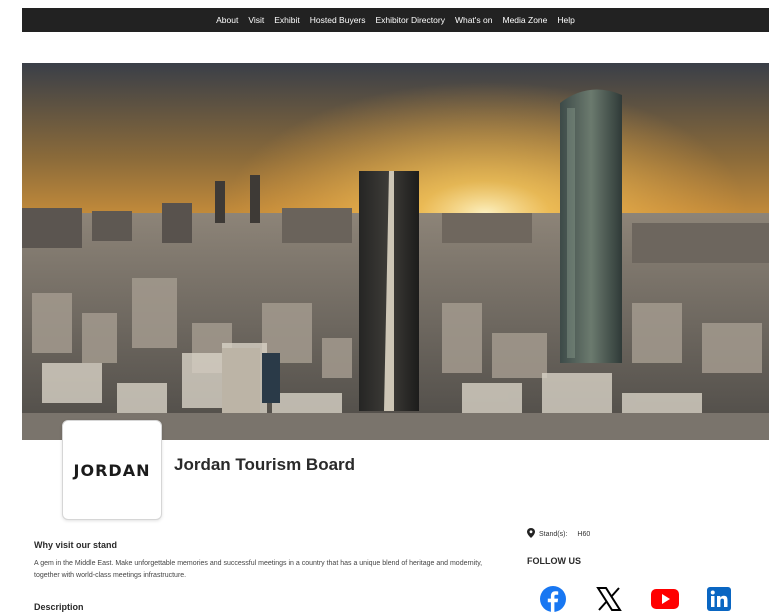 The height and width of the screenshot is (613, 769). I want to click on facebook-icon, so click(553, 599).